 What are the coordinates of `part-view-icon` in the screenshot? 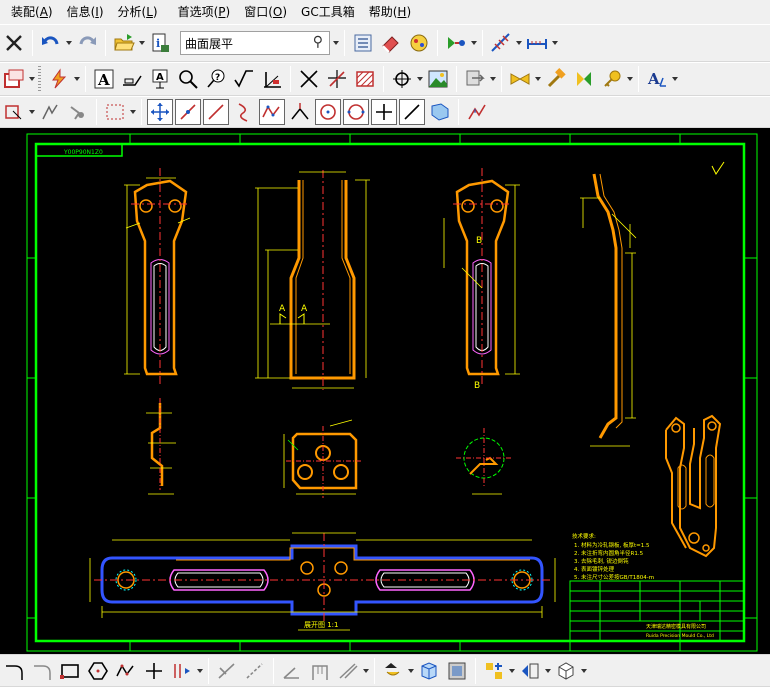 It's located at (14, 79).